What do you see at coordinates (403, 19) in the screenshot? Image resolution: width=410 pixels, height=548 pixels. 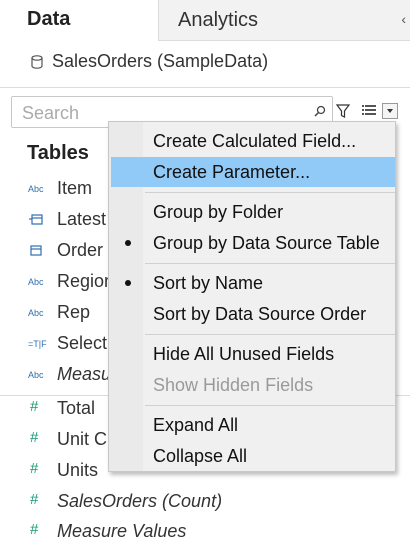 I see `collapse-pane-icon: ‹` at bounding box center [403, 19].